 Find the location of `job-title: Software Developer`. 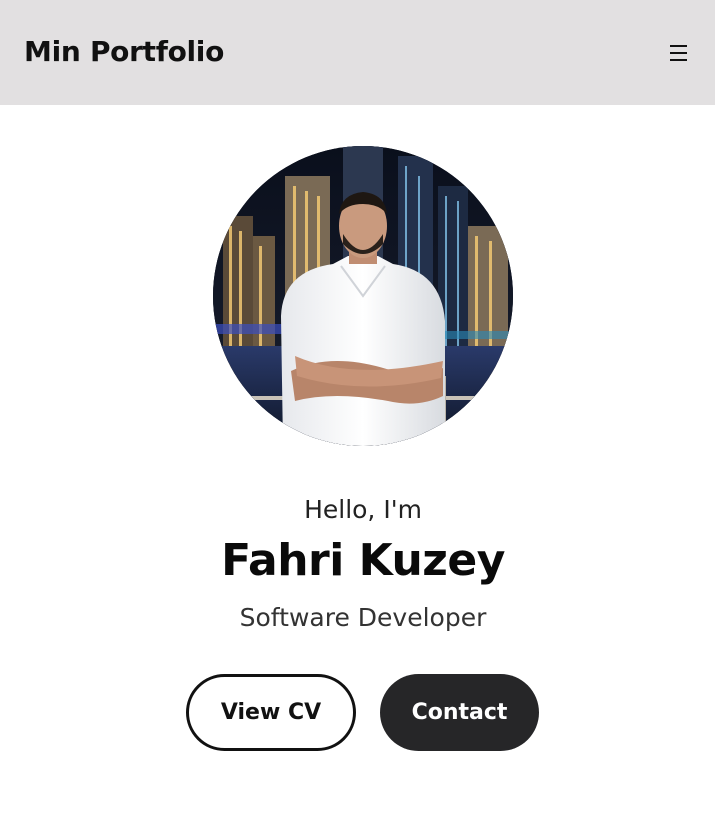

job-title: Software Developer is located at coordinates (363, 617).